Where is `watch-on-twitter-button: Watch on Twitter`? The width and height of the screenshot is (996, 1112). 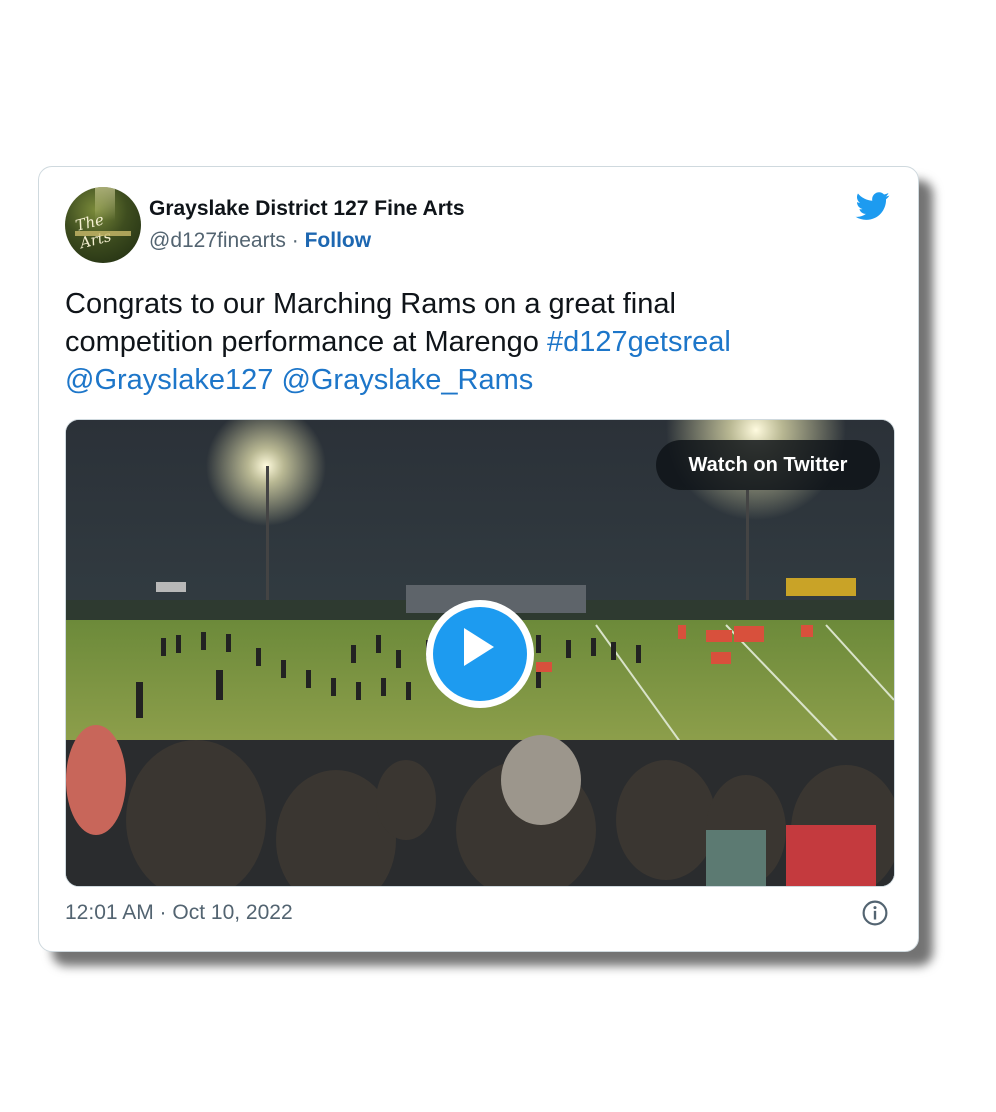
watch-on-twitter-button: Watch on Twitter is located at coordinates (768, 465).